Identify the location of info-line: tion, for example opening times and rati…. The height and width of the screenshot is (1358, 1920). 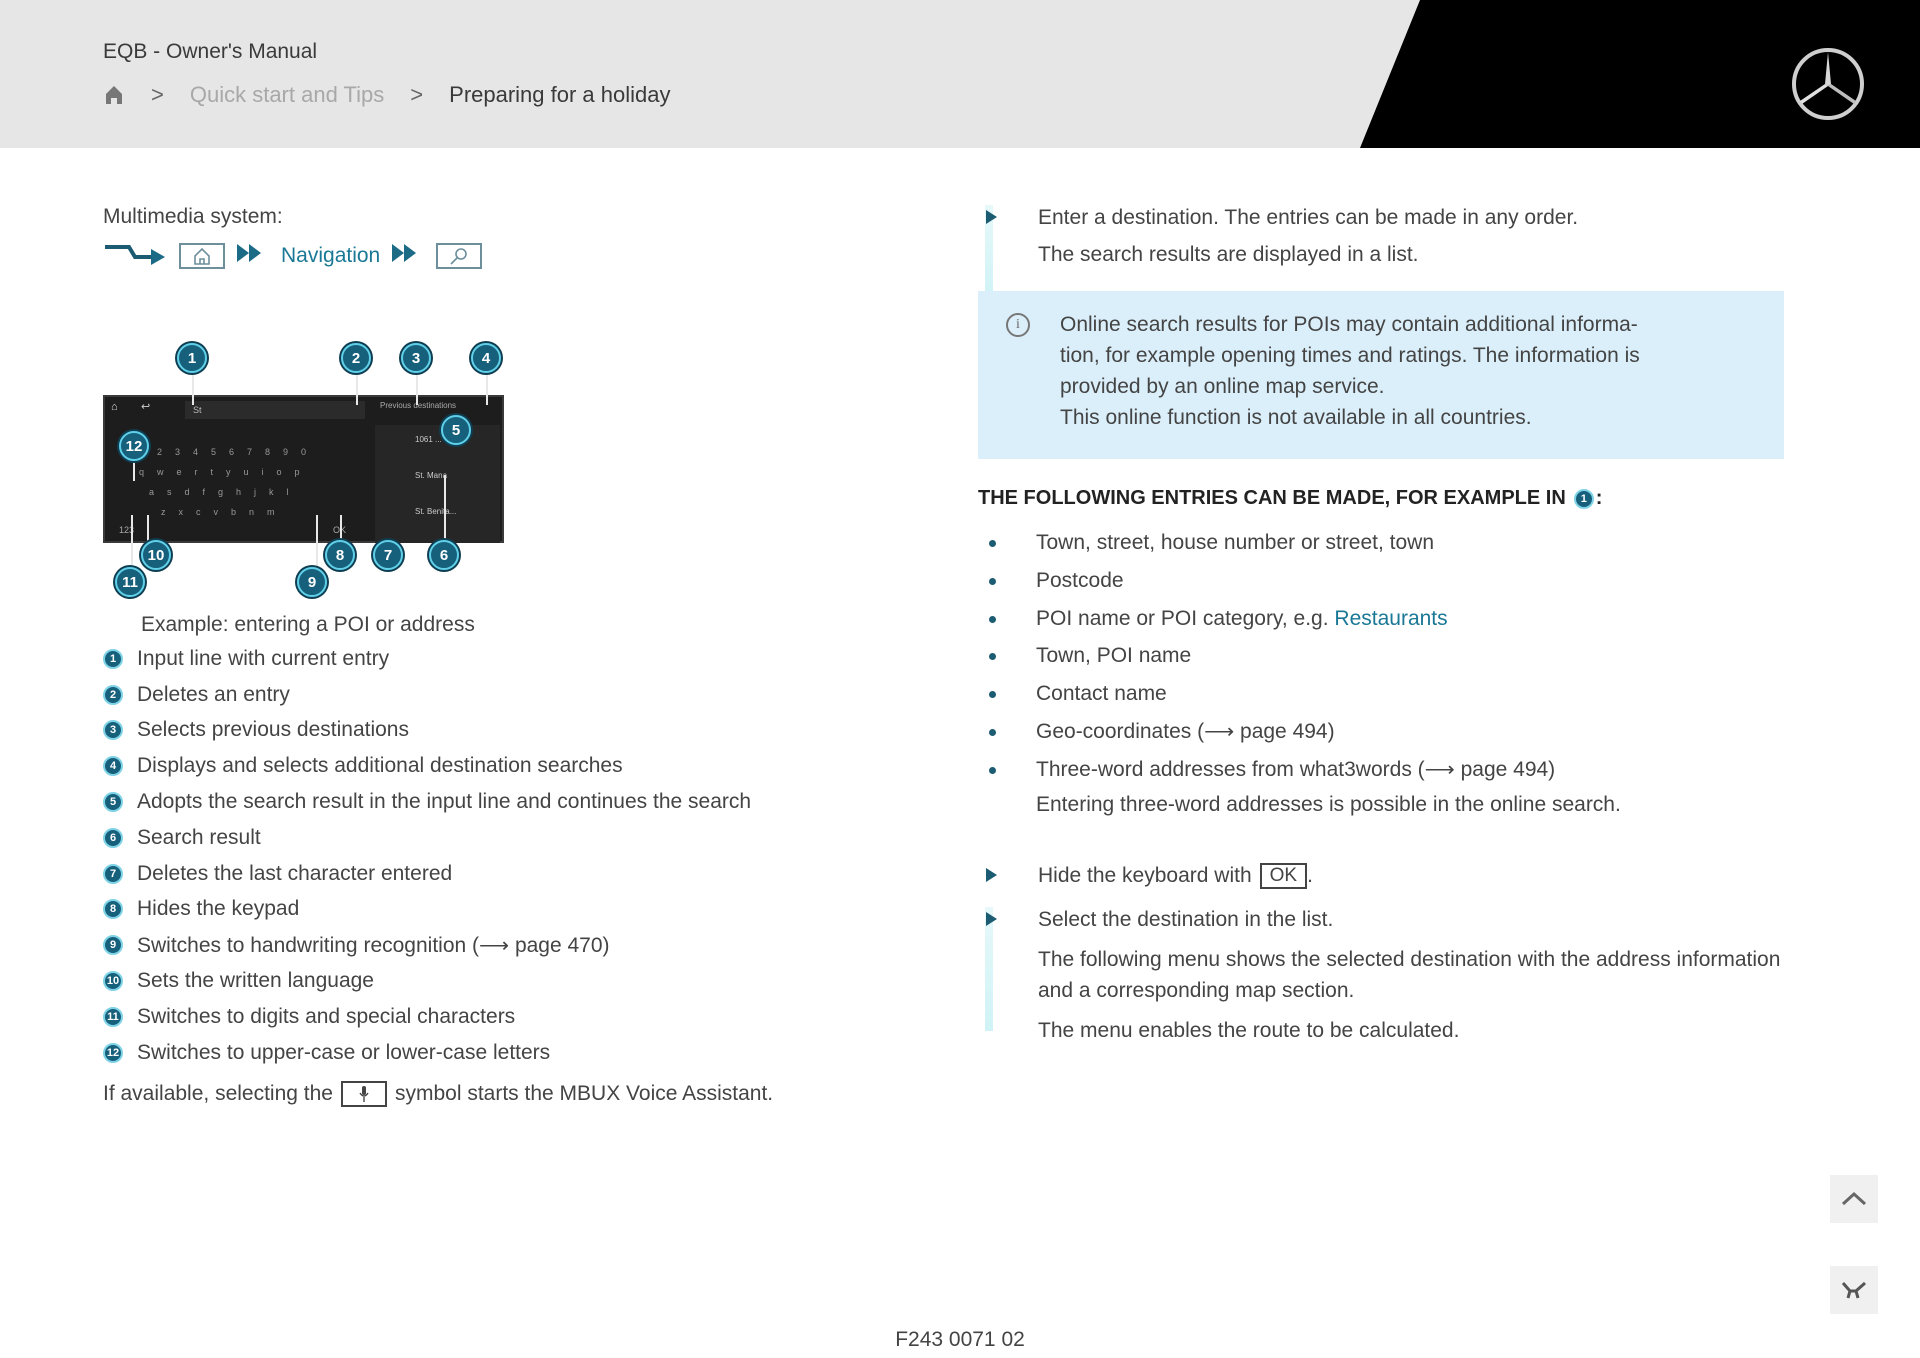
(1350, 355).